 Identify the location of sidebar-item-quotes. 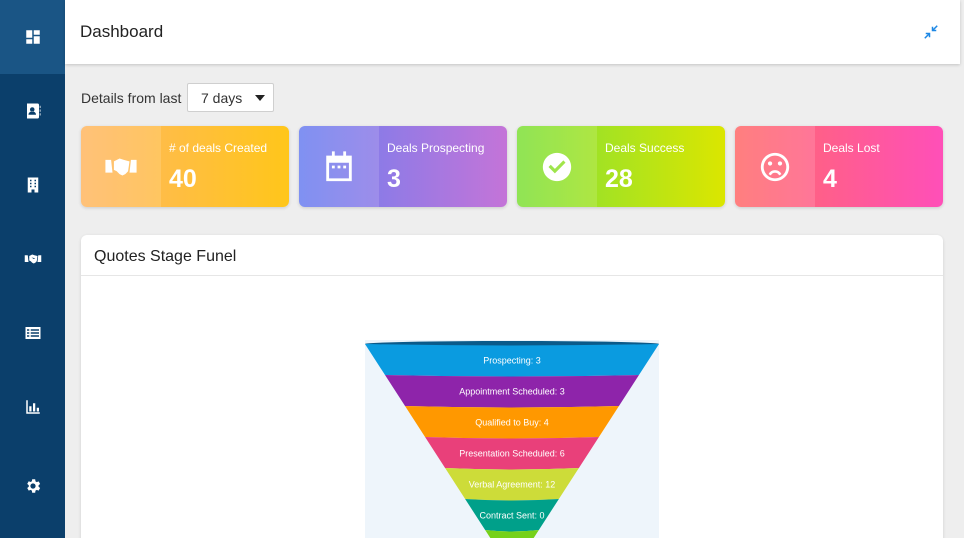
(32, 333).